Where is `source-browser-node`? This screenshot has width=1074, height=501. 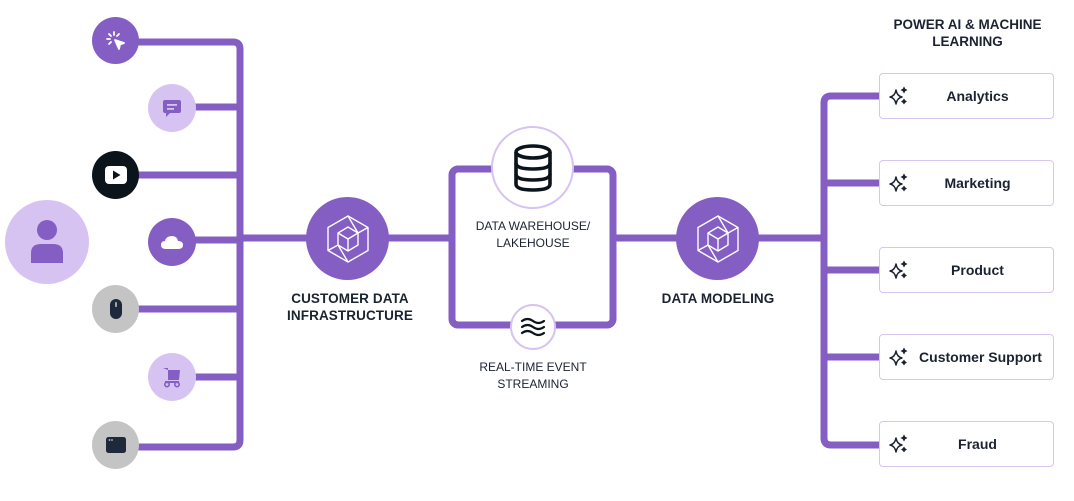 source-browser-node is located at coordinates (115, 445).